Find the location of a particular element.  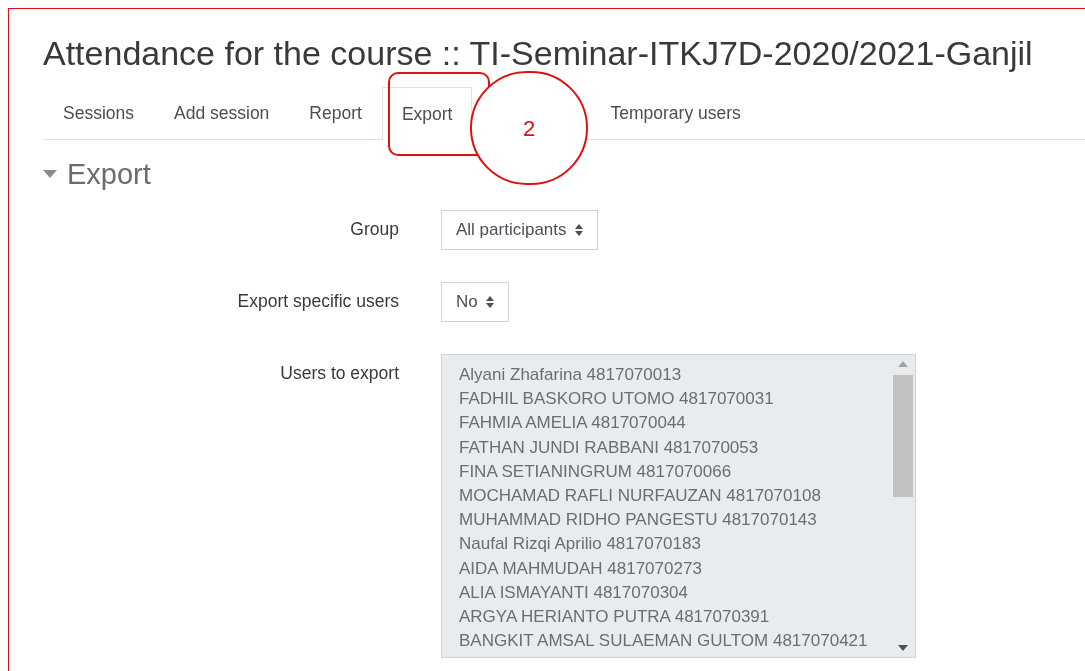

field-label: Users to export is located at coordinates (339, 373).